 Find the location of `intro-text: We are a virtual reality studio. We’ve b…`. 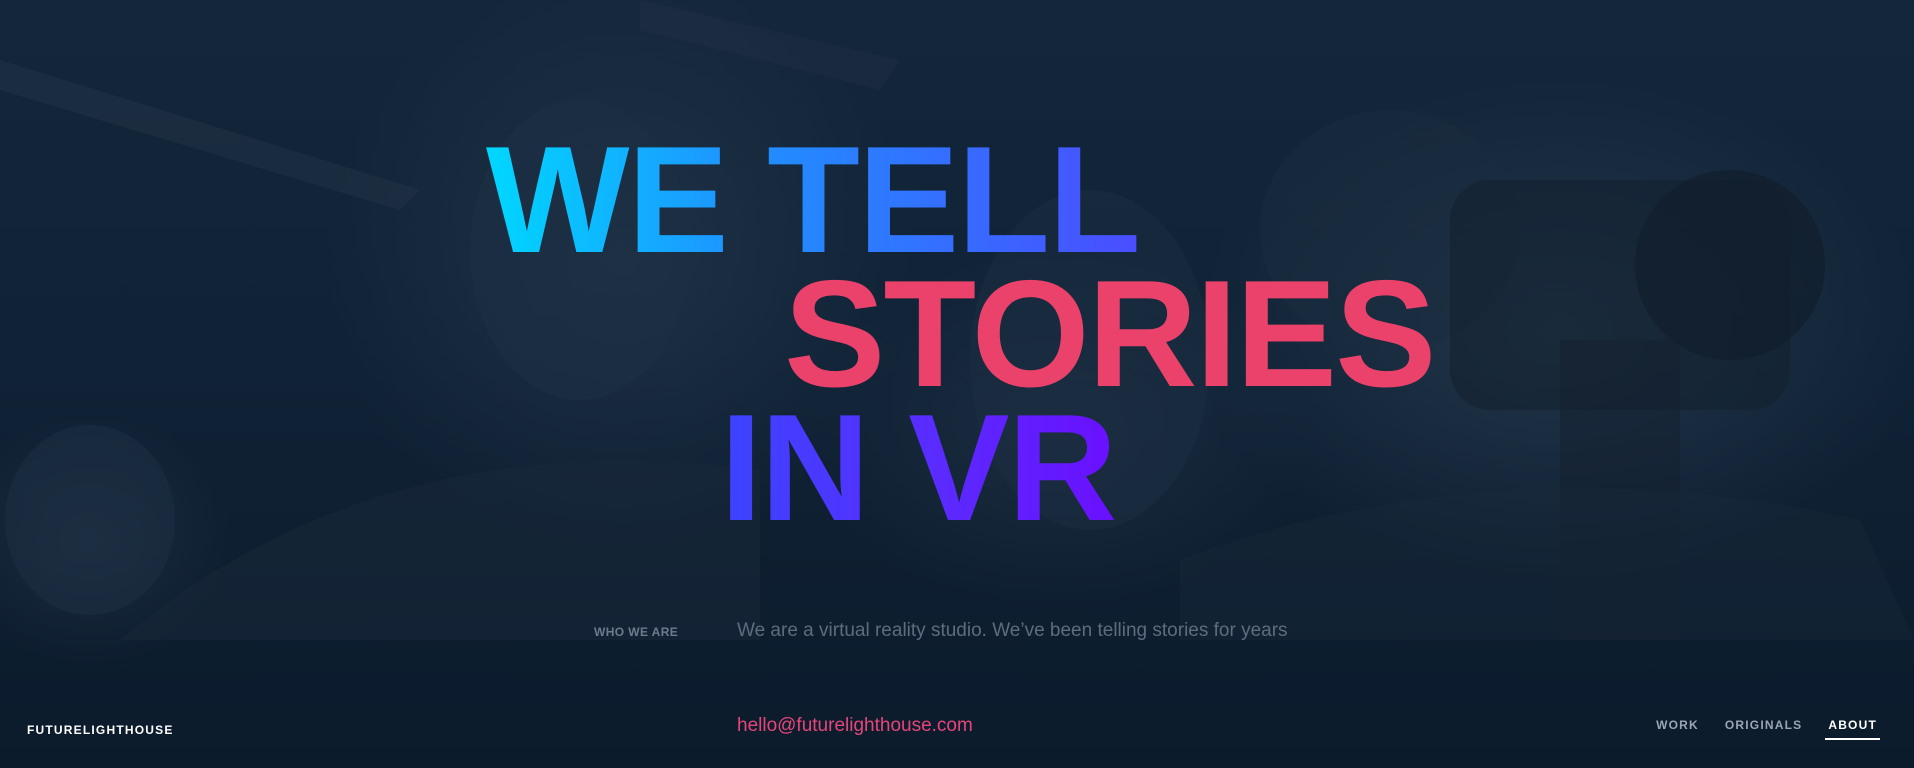

intro-text: We are a virtual reality studio. We’ve b… is located at coordinates (1012, 630).